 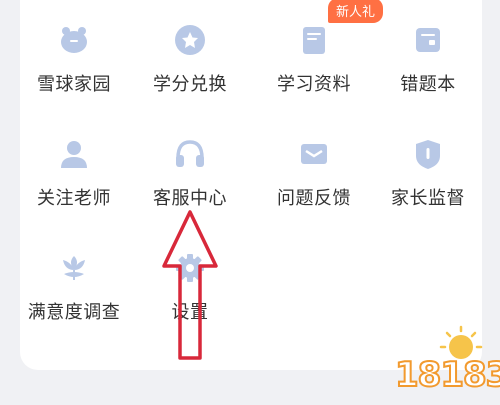 I want to click on menu-item-credit-exchange: 学分兑换, so click(x=190, y=70).